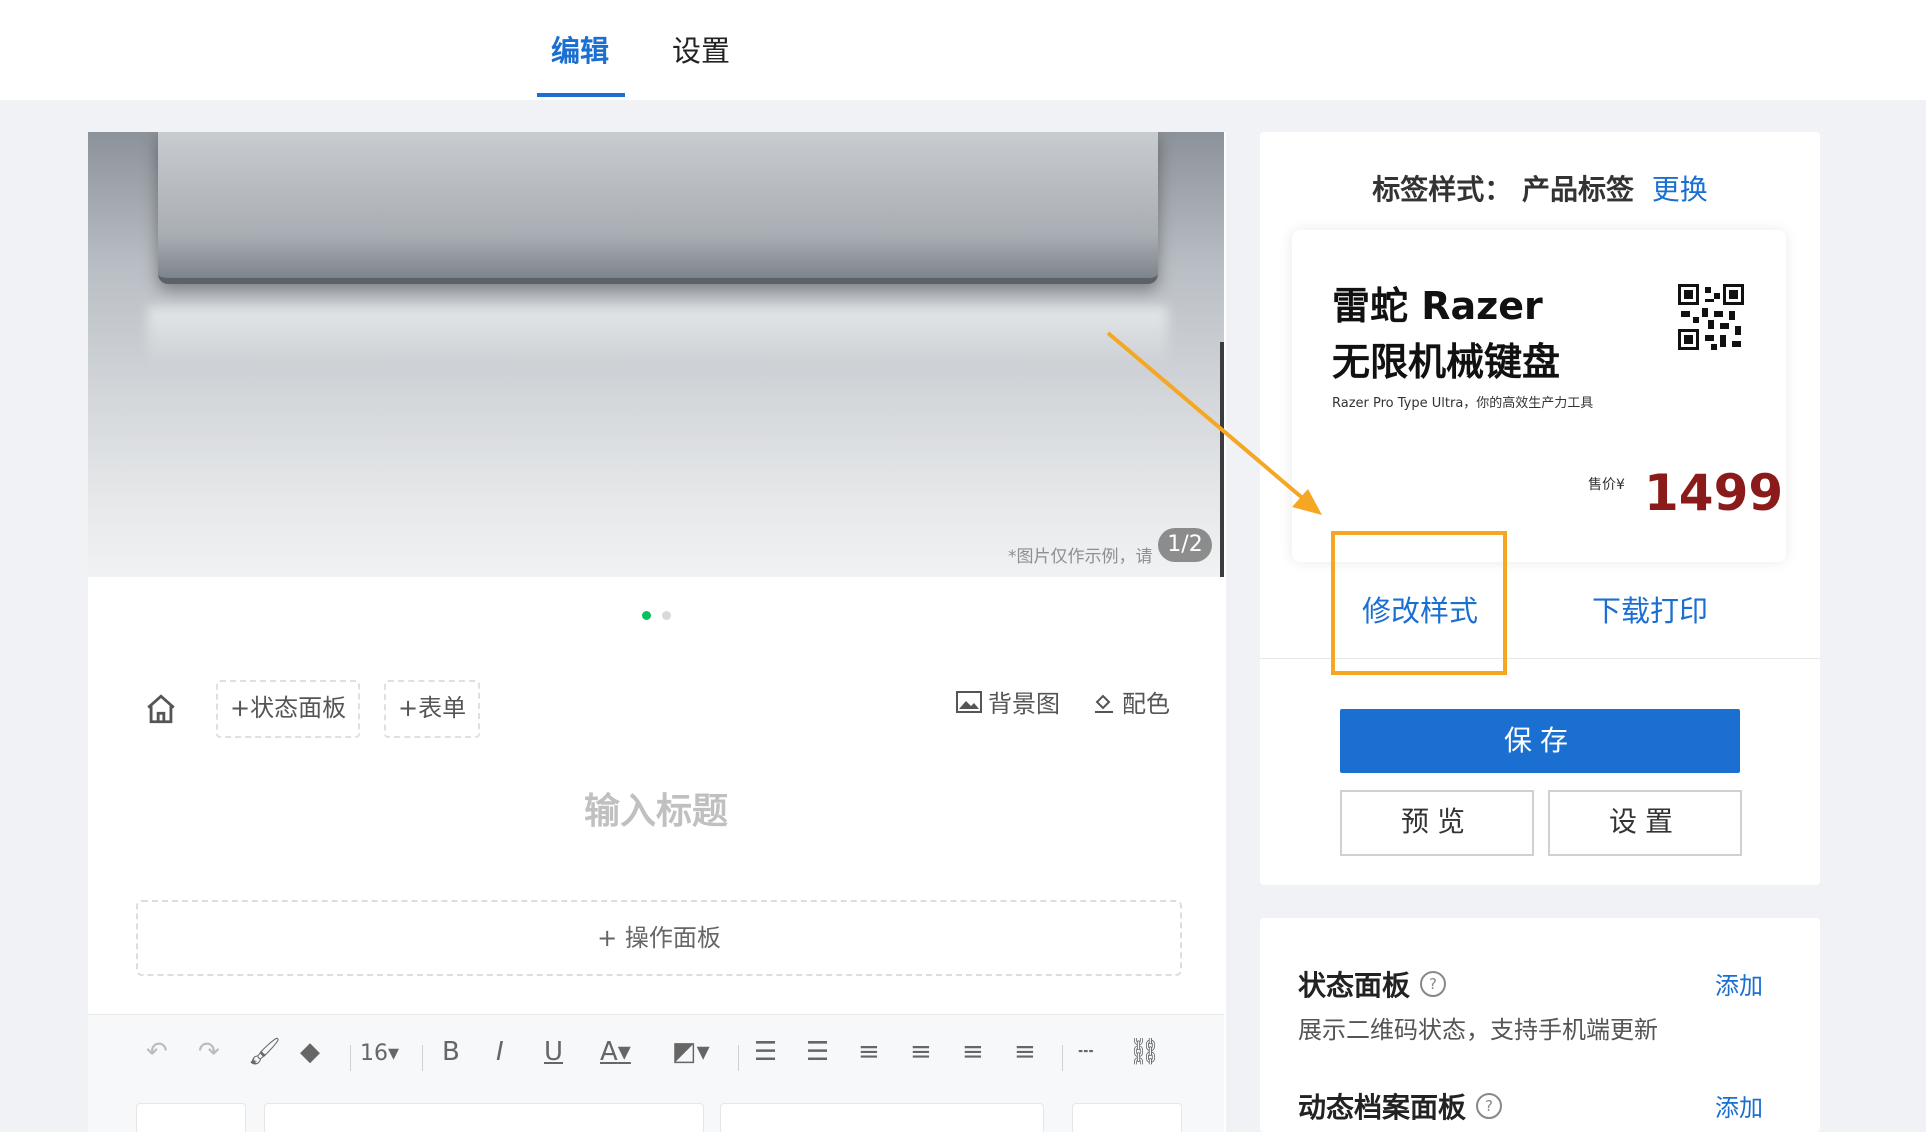  Describe the element at coordinates (1080, 557) in the screenshot. I see `banner-note: *图片仅作示例，请` at that location.